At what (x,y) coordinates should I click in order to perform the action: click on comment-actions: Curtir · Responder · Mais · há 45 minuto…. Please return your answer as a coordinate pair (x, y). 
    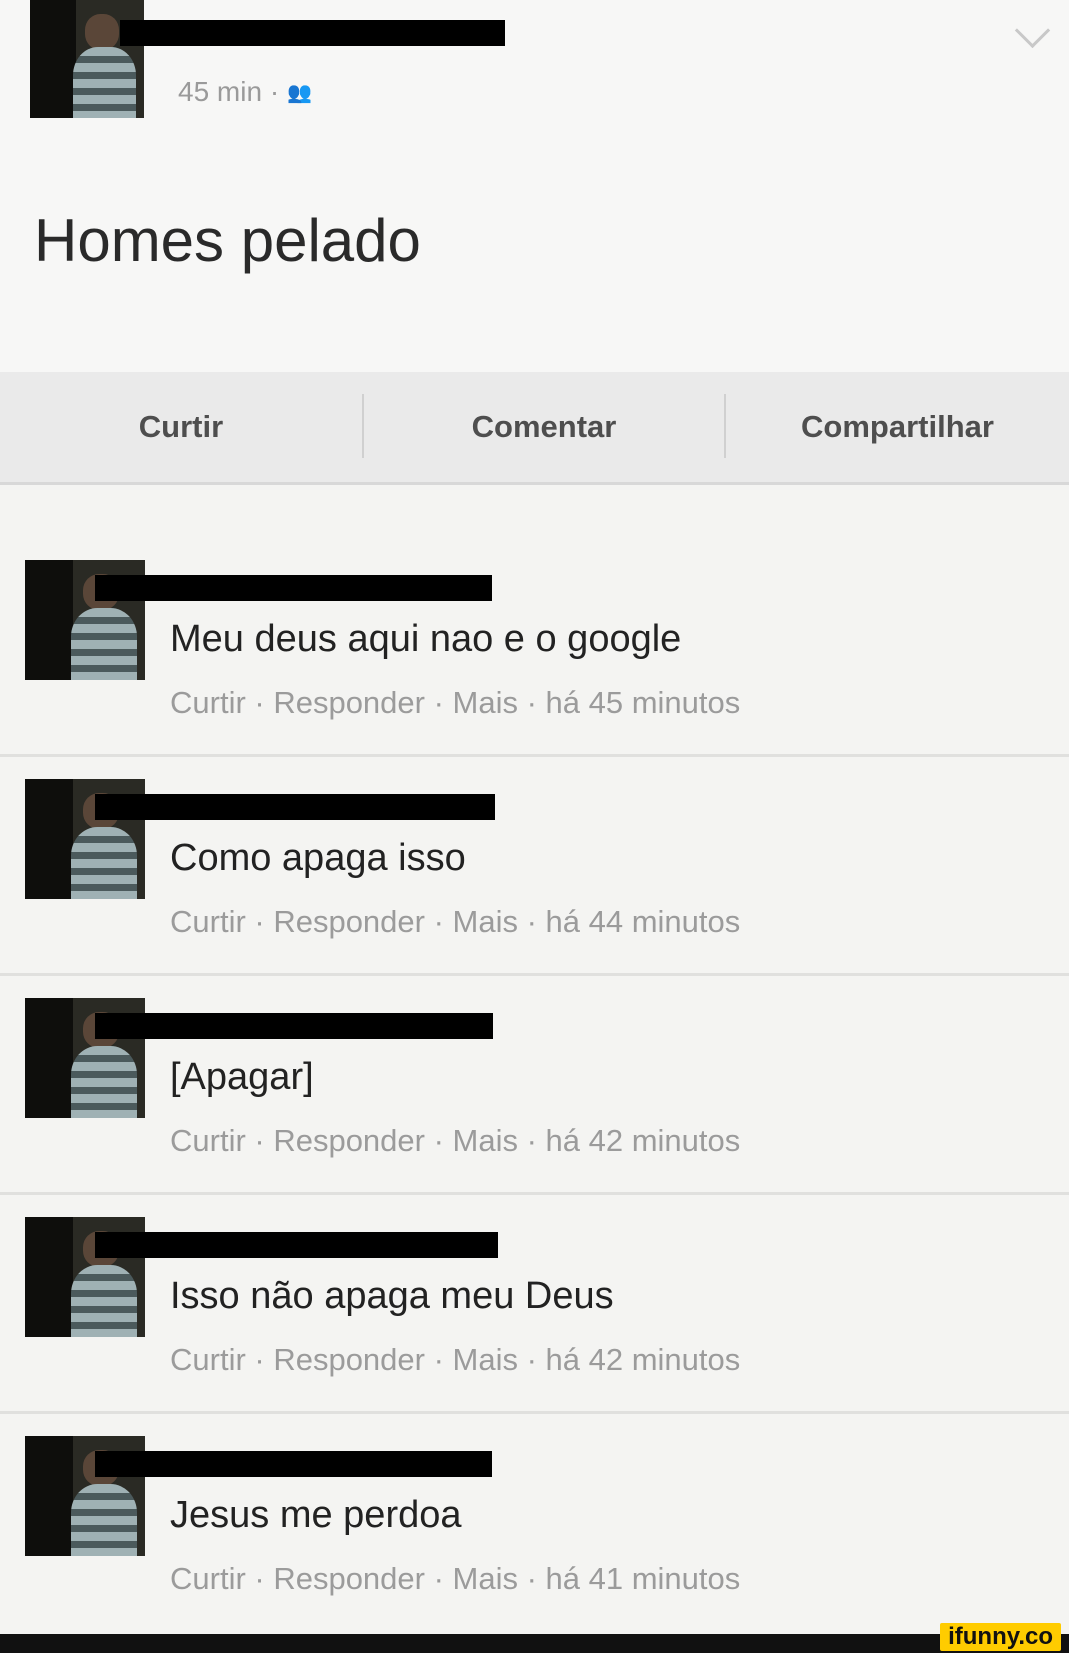
    Looking at the image, I should click on (455, 703).